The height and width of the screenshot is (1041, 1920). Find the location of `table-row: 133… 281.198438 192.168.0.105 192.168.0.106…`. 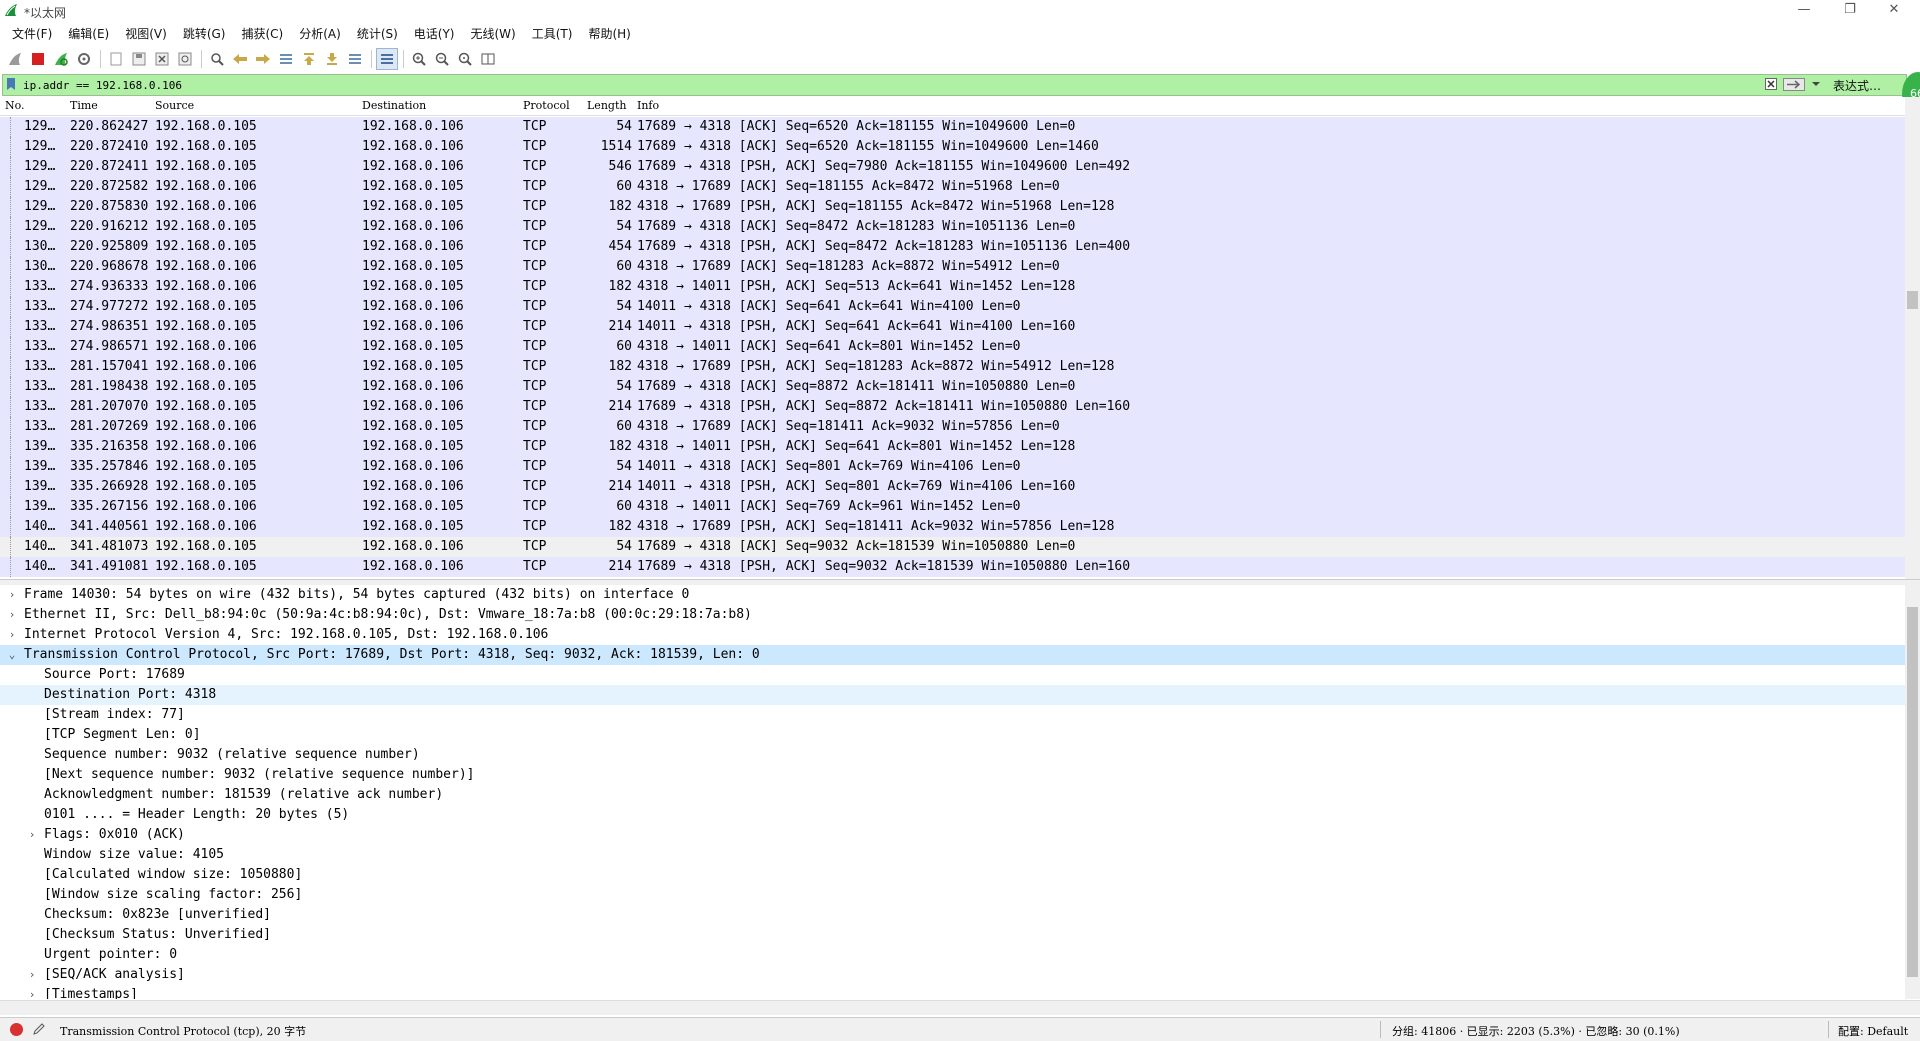

table-row: 133… 281.198438 192.168.0.105 192.168.0.106… is located at coordinates (952, 387).